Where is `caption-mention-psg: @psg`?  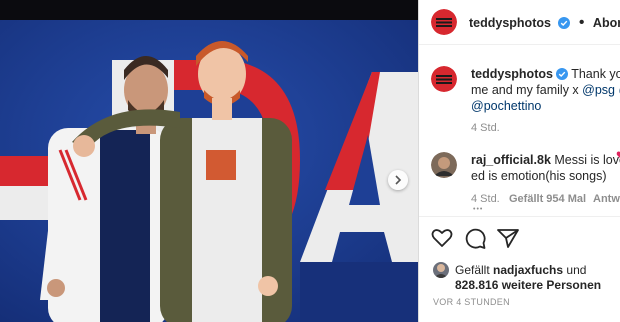
caption-mention-psg: @psg is located at coordinates (598, 90).